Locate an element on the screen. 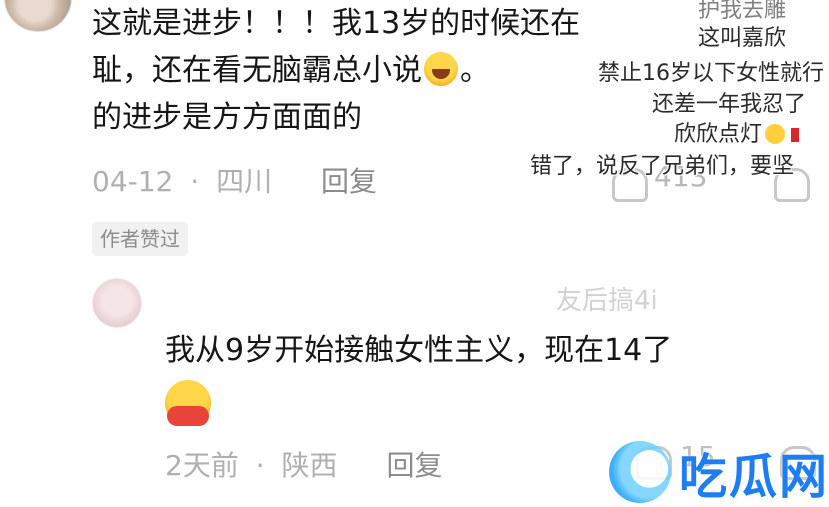 The image size is (829, 507). danmaku-item: 欣欣点灯 is located at coordinates (737, 132).